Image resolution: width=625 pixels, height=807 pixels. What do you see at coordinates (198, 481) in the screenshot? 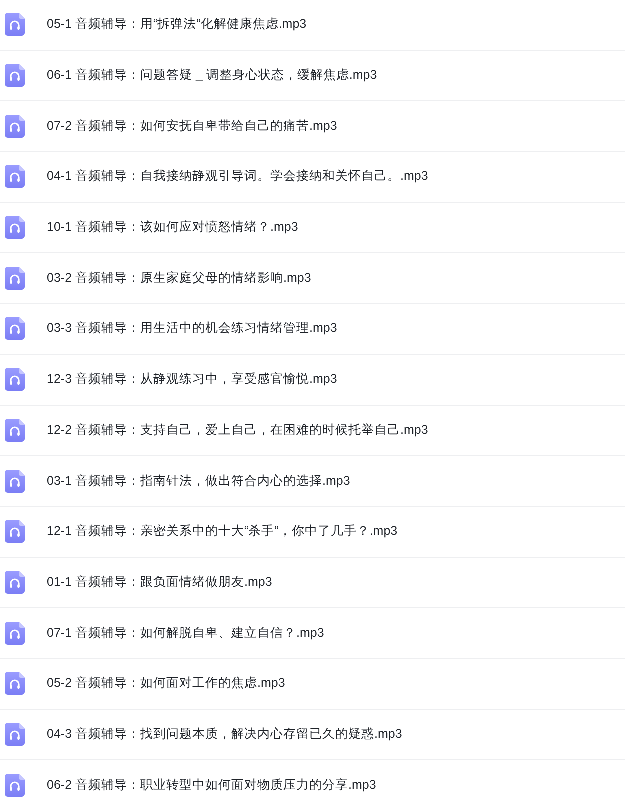
I see `file-name: 03-1 音频辅导：指南针法，做出符合内心的选择.mp3` at bounding box center [198, 481].